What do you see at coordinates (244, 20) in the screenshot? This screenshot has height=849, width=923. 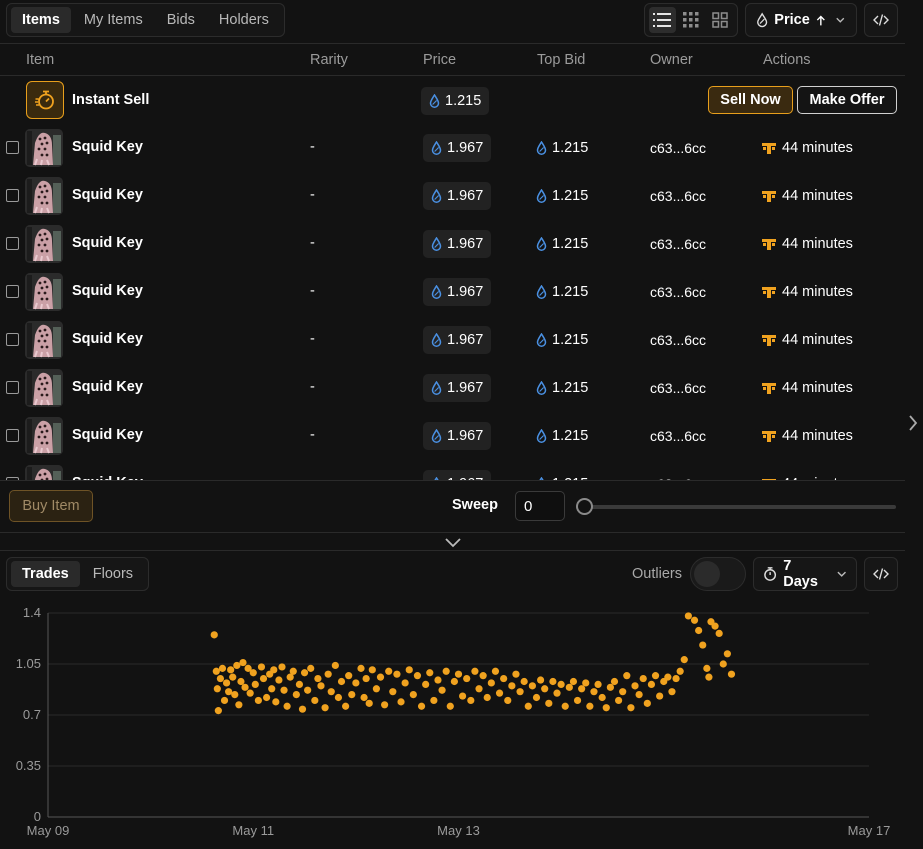 I see `tab-holders: Holders` at bounding box center [244, 20].